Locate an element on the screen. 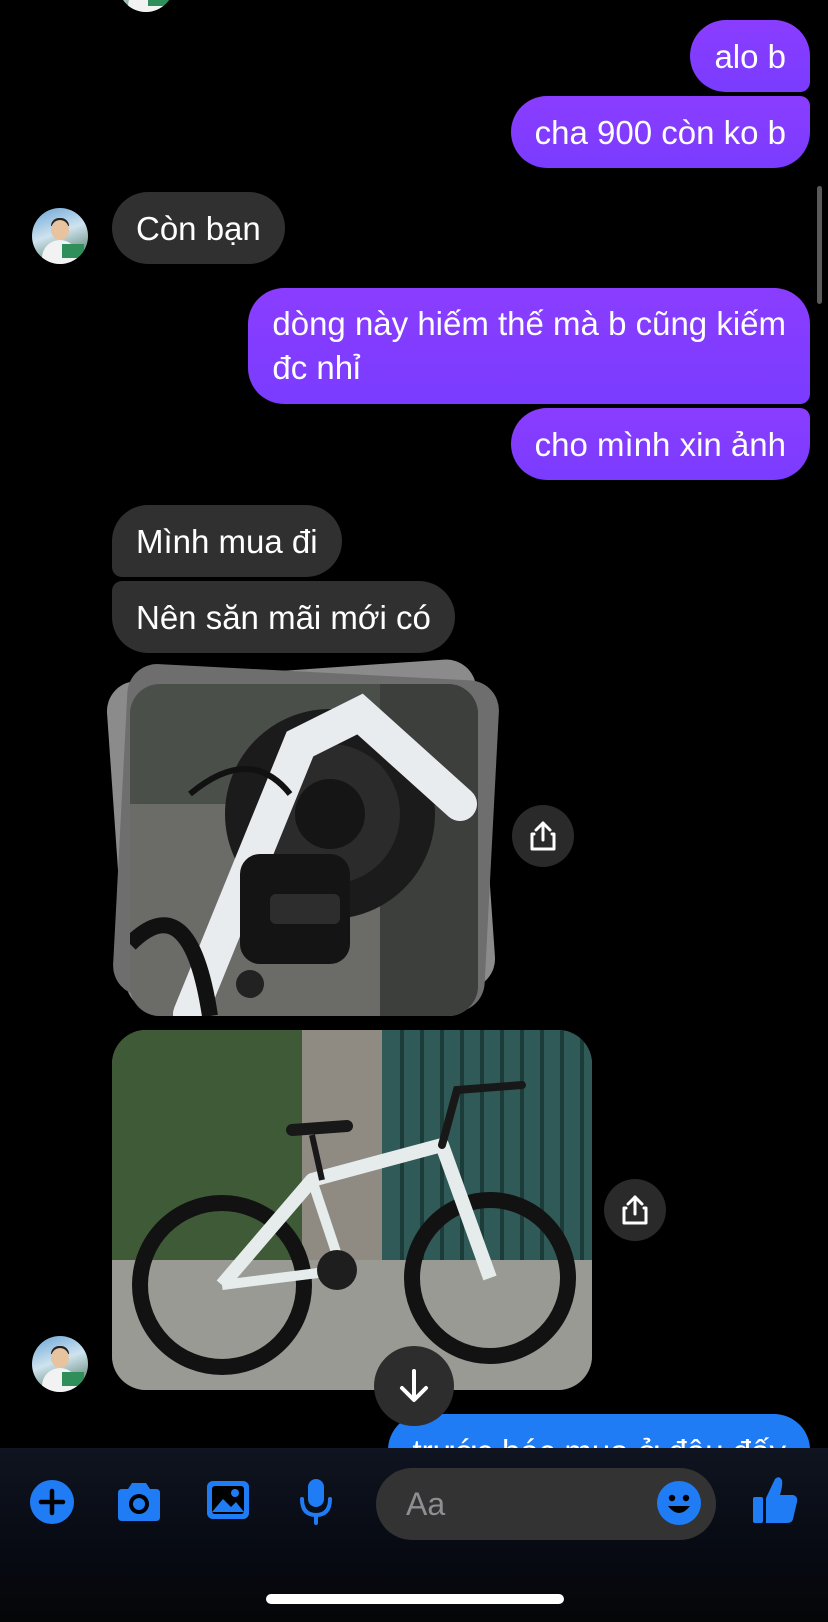 Image resolution: width=828 pixels, height=1622 pixels. camera-button is located at coordinates (139, 1502).